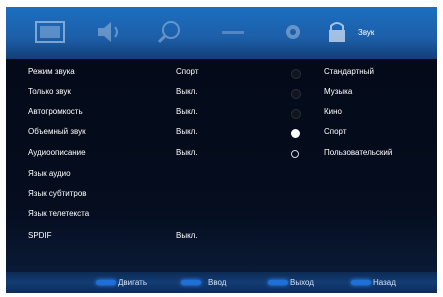 This screenshot has height=297, width=443. I want to click on back-button-icon, so click(361, 282).